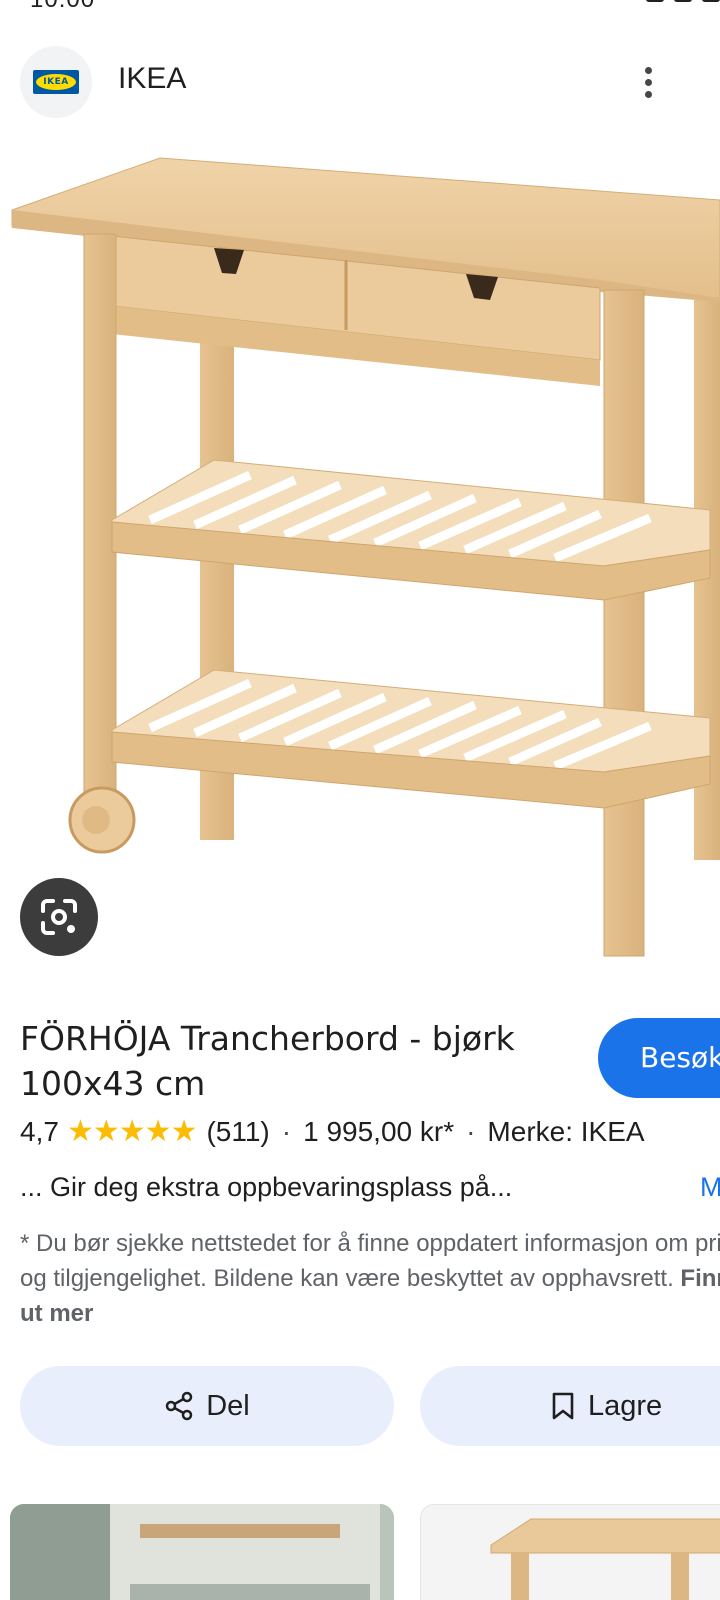  Describe the element at coordinates (238, 1131) in the screenshot. I see `review-count: (511)` at that location.